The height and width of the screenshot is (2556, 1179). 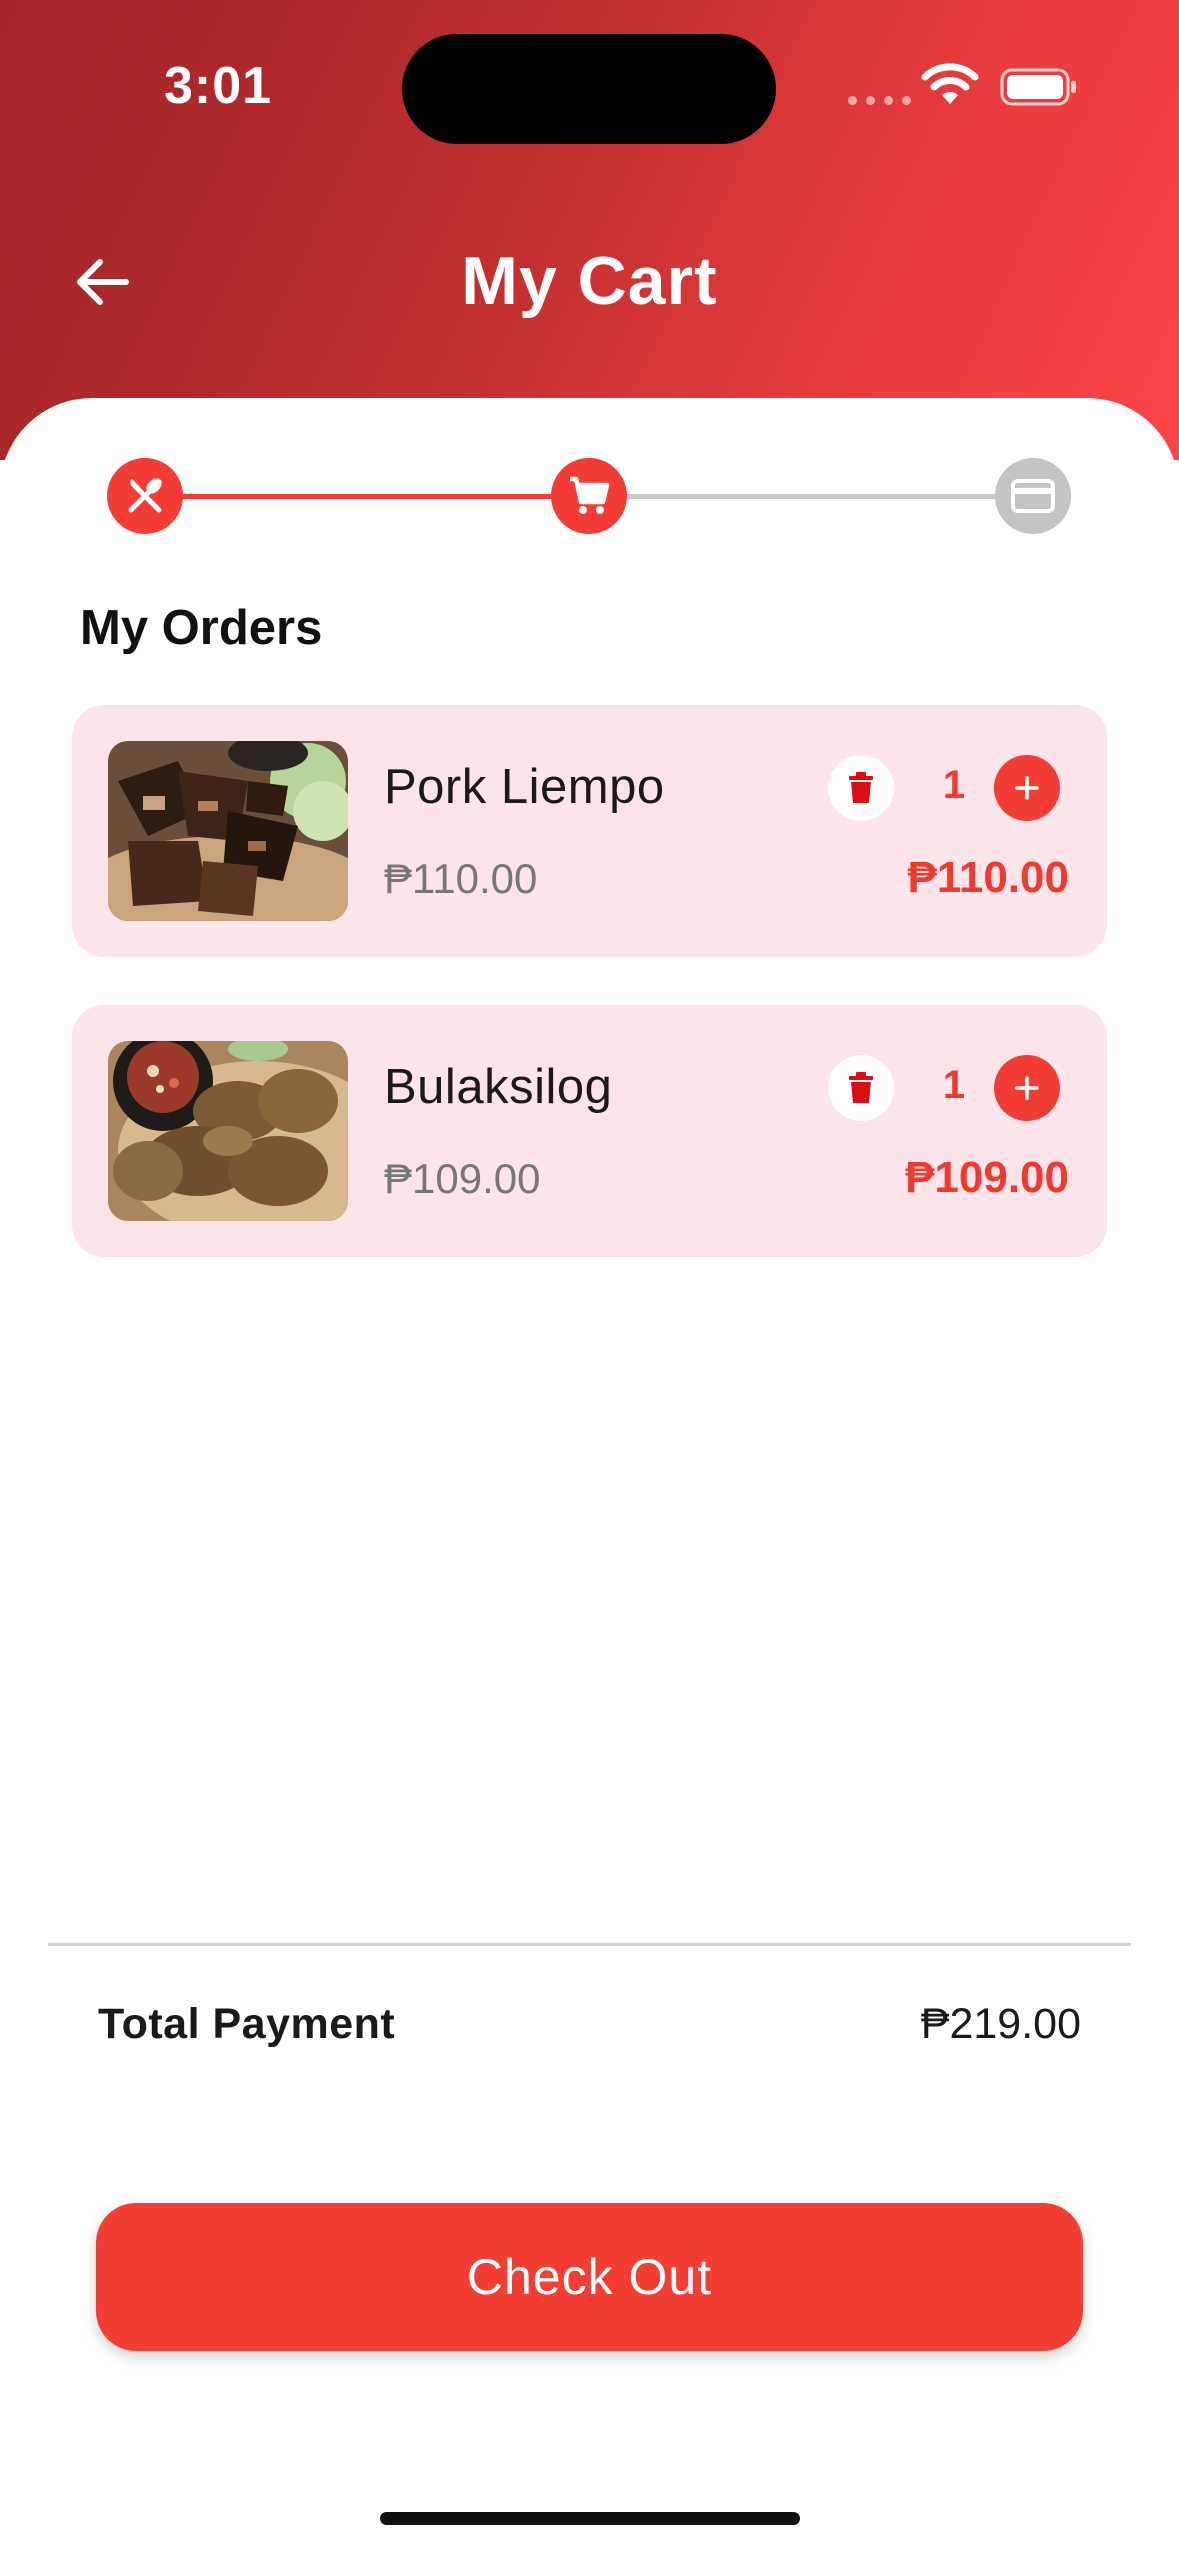 I want to click on order-progress-stepper, so click(x=589, y=496).